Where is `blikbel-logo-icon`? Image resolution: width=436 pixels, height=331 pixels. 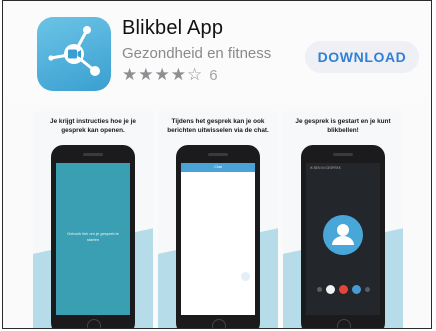 blikbel-logo-icon is located at coordinates (74, 51).